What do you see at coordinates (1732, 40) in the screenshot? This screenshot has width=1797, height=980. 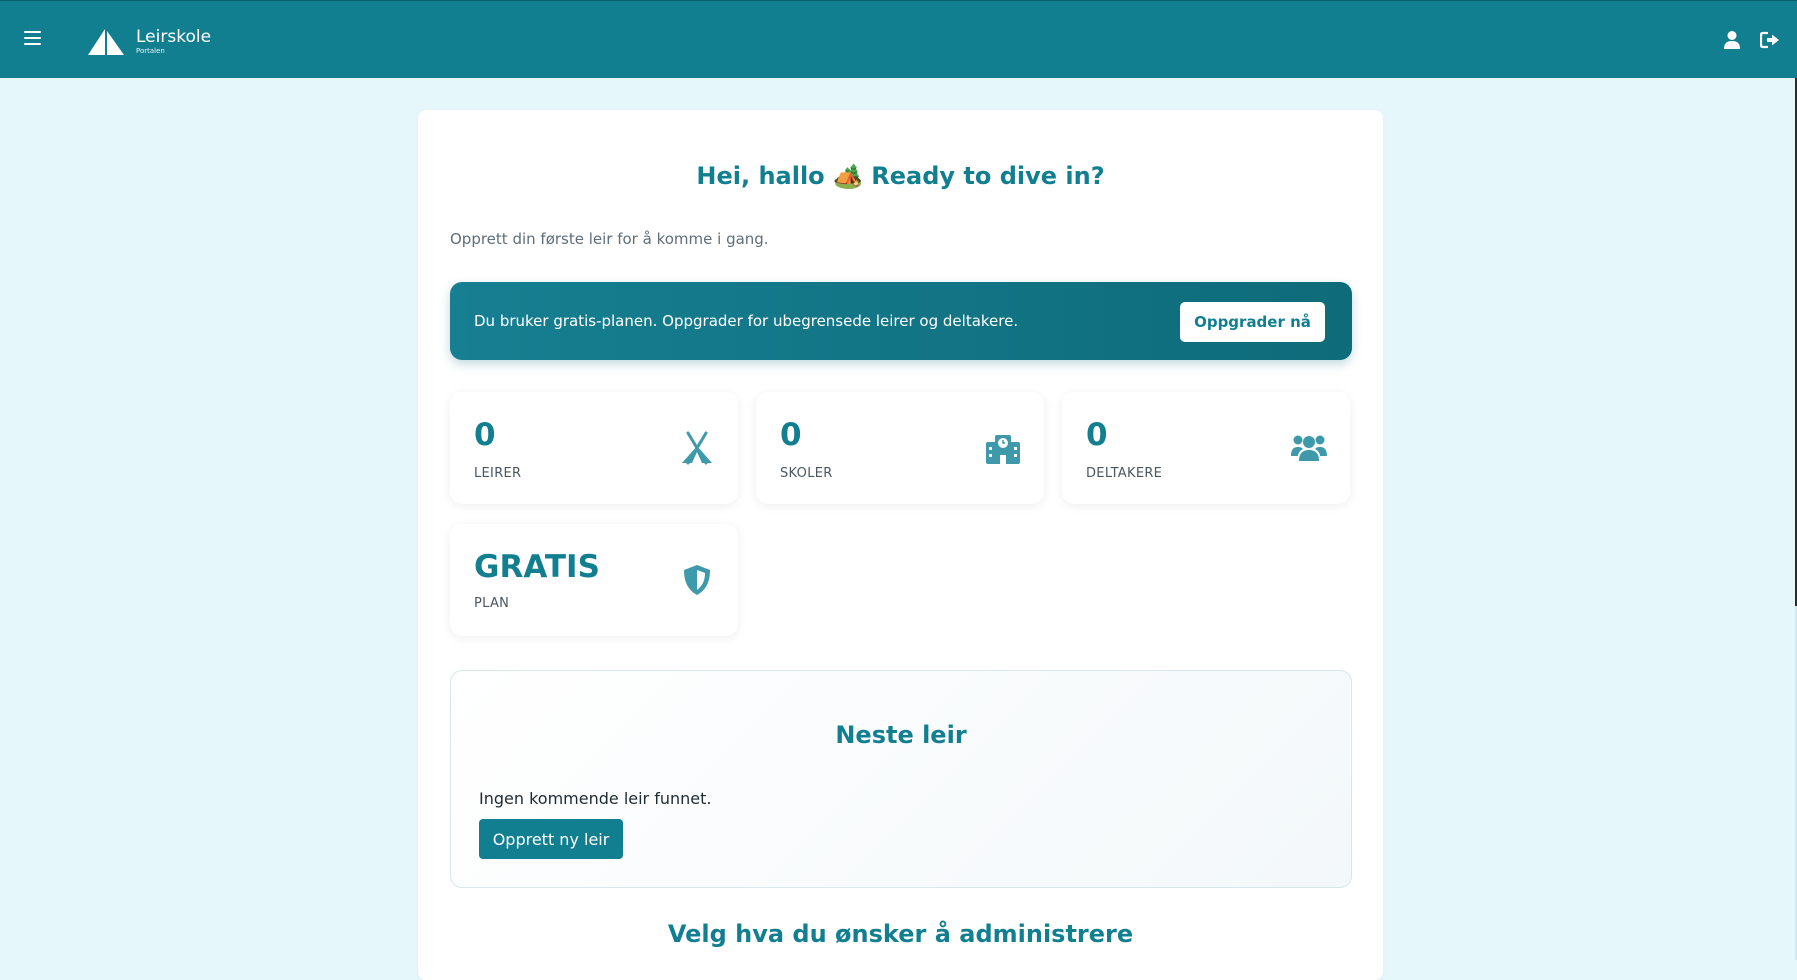 I see `user-icon` at bounding box center [1732, 40].